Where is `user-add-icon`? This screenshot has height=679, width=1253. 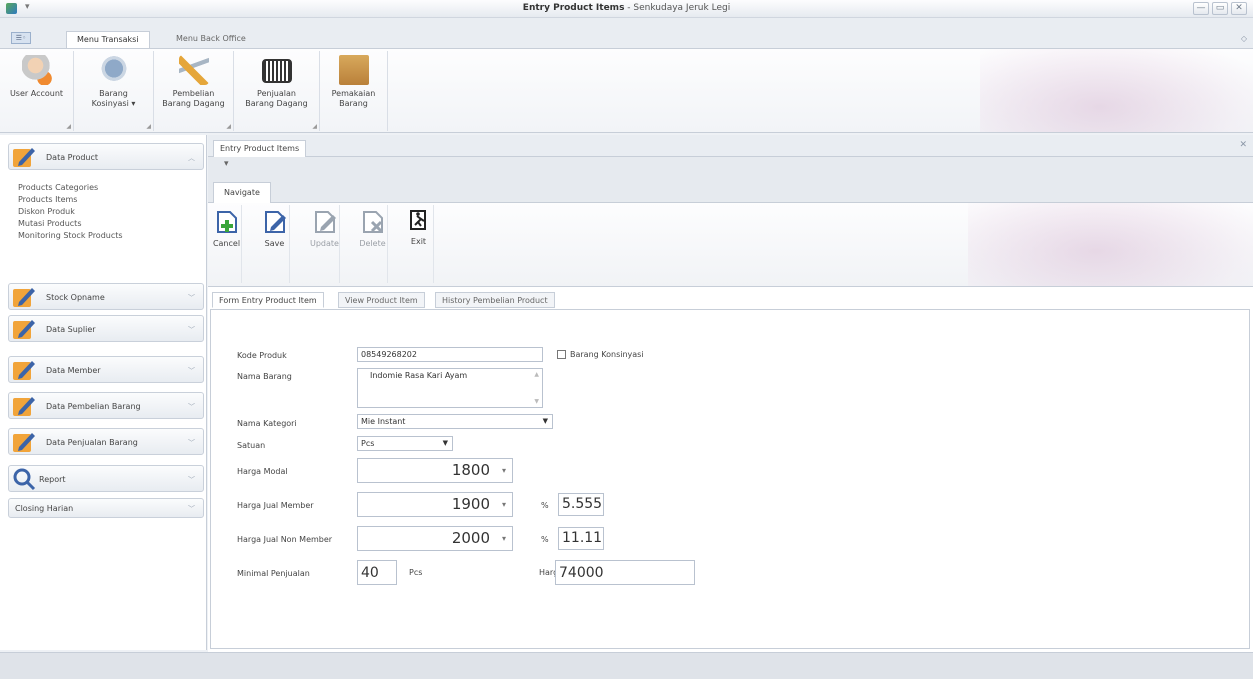 user-add-icon is located at coordinates (36, 70).